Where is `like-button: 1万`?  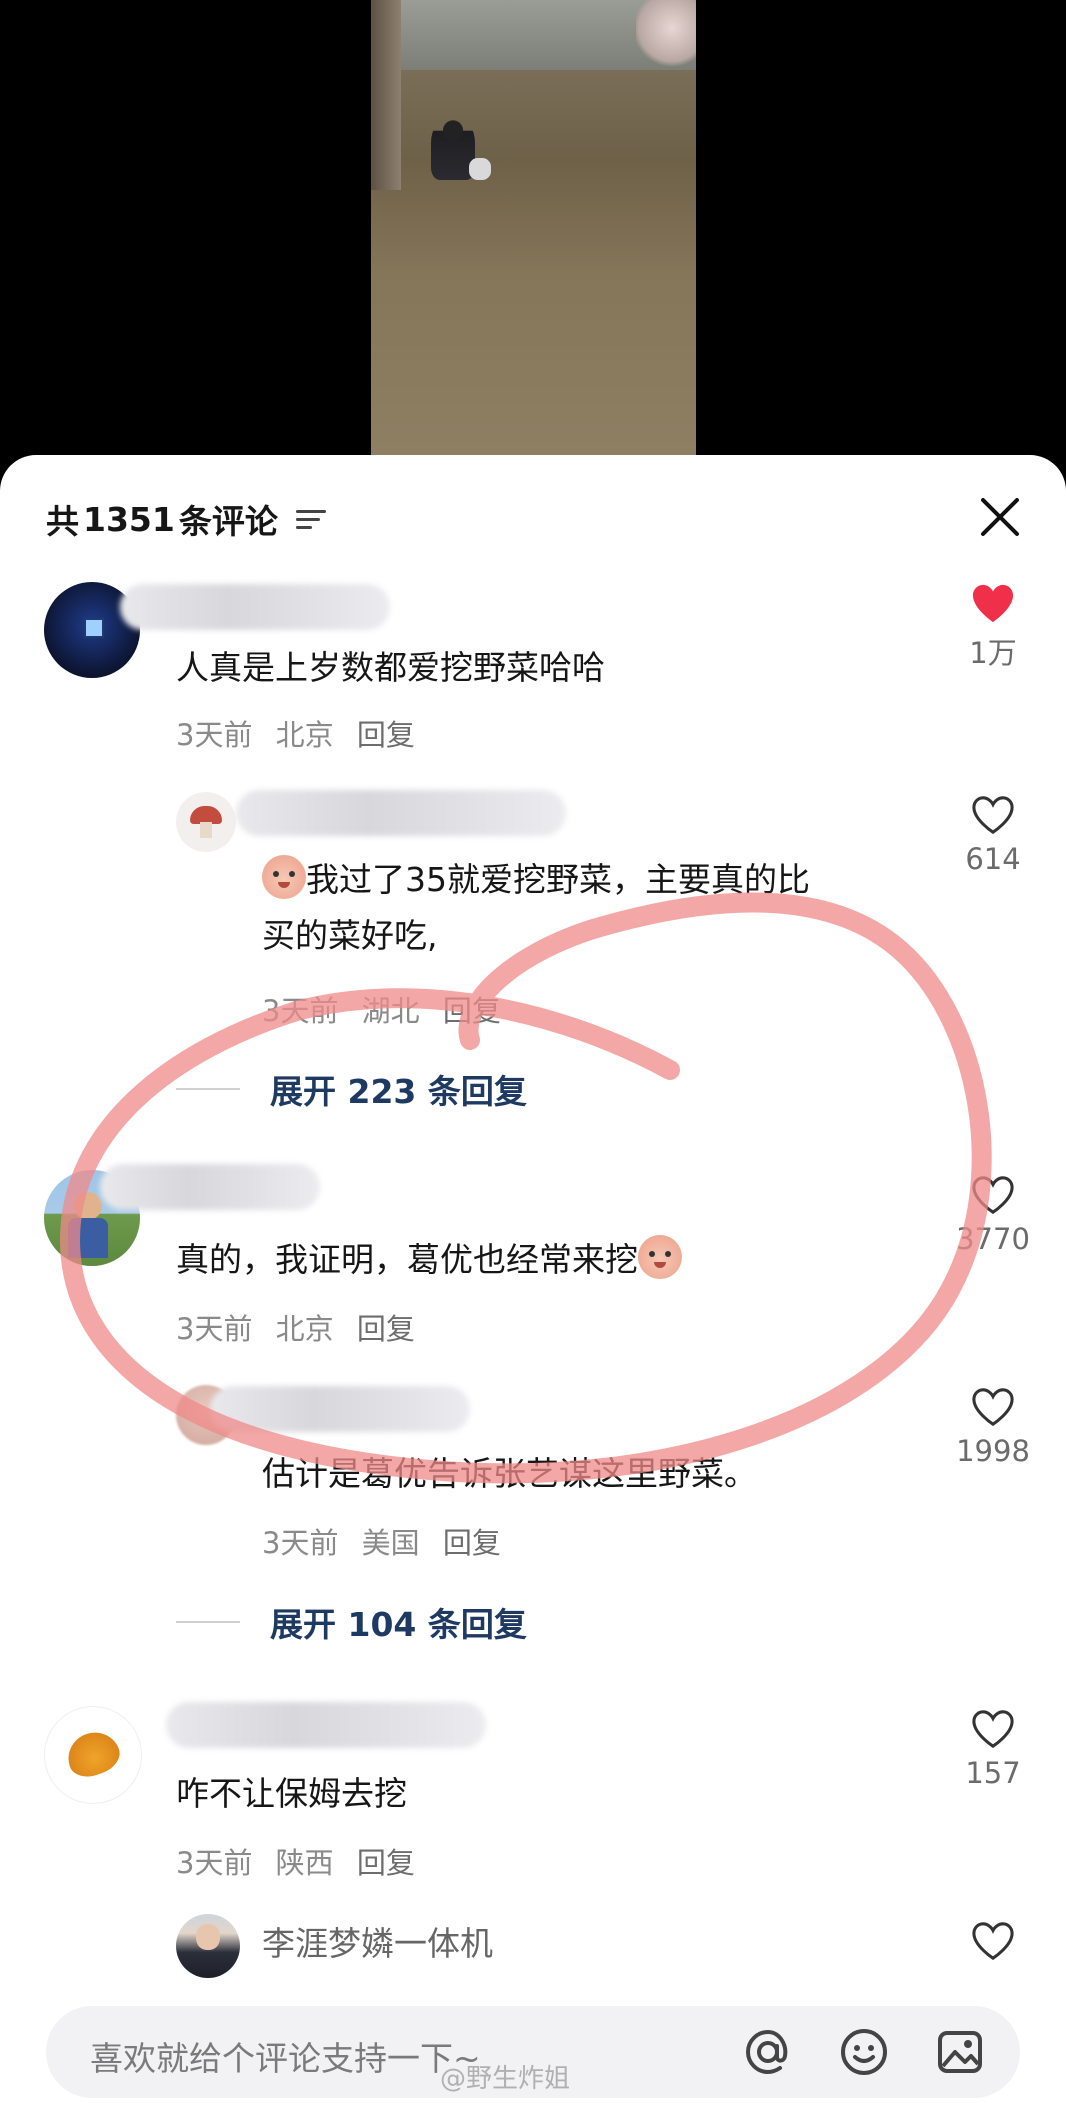 like-button: 1万 is located at coordinates (993, 627).